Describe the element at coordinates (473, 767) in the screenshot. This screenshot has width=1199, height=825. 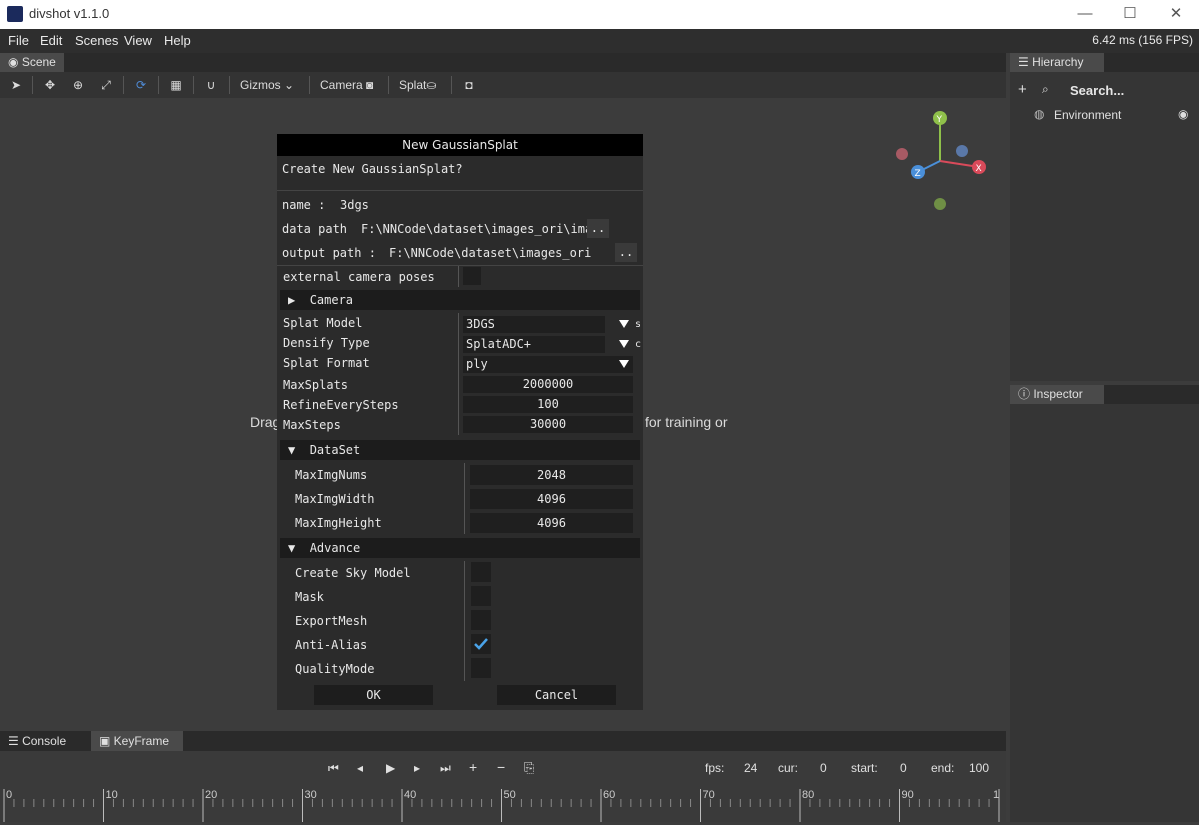
I see `add-keyframe-icon: +` at that location.